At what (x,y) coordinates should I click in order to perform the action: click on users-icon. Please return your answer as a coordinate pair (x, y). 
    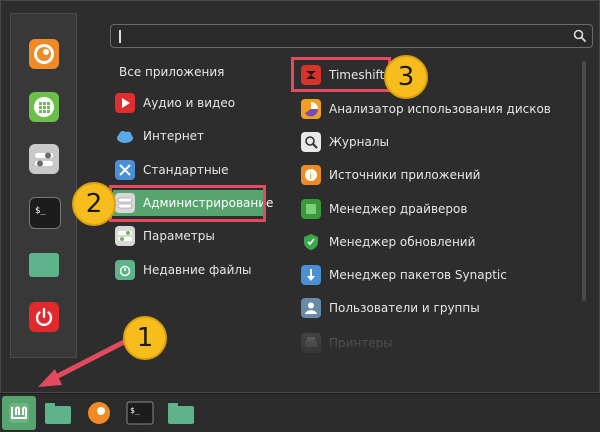
    Looking at the image, I should click on (311, 308).